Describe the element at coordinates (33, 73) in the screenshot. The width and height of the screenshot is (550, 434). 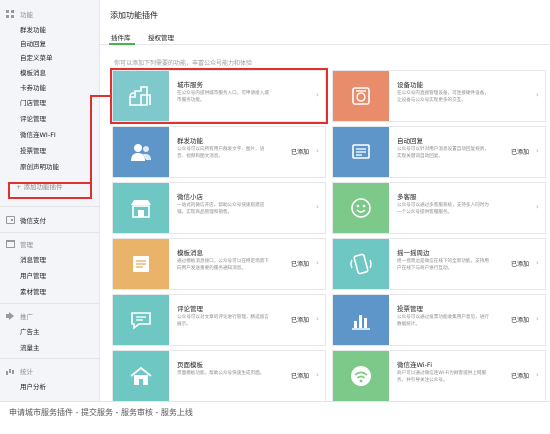
I see `sidebar-item-template-msg: 模板消息` at that location.